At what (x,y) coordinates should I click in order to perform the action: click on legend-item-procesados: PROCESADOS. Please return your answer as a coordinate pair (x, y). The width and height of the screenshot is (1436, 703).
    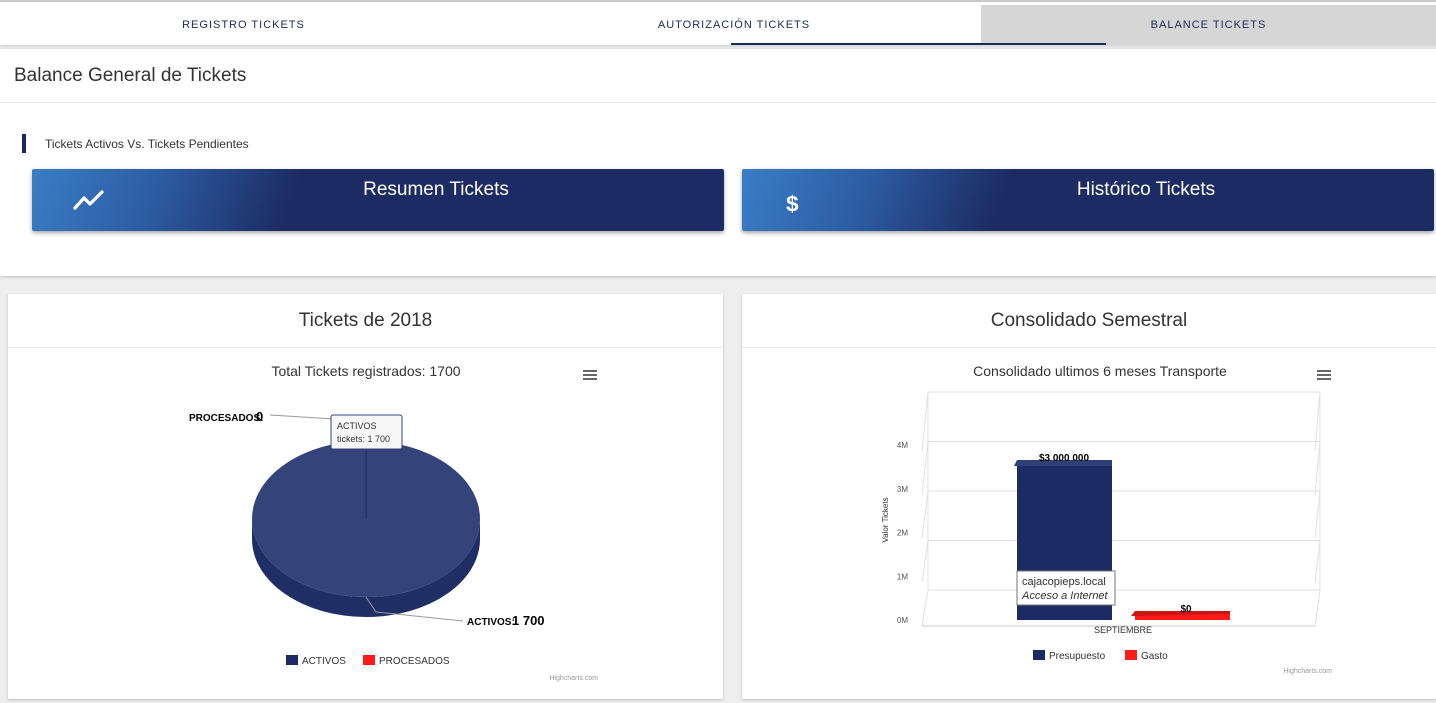
    Looking at the image, I should click on (406, 661).